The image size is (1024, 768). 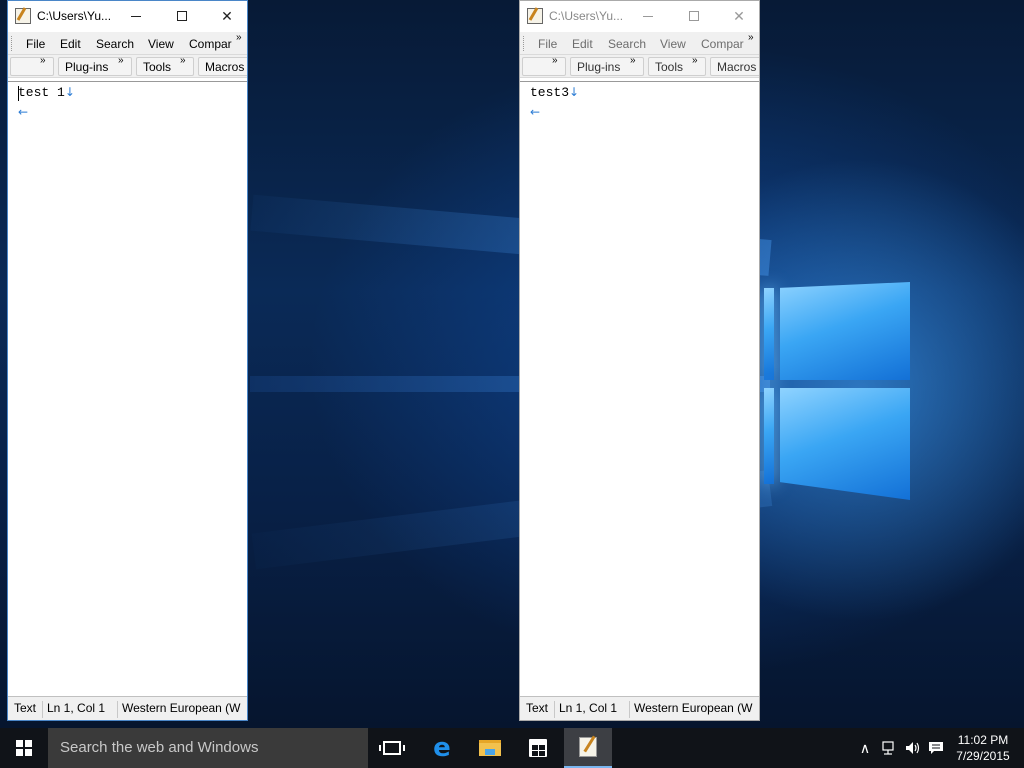 I want to click on store-icon, so click(x=538, y=748).